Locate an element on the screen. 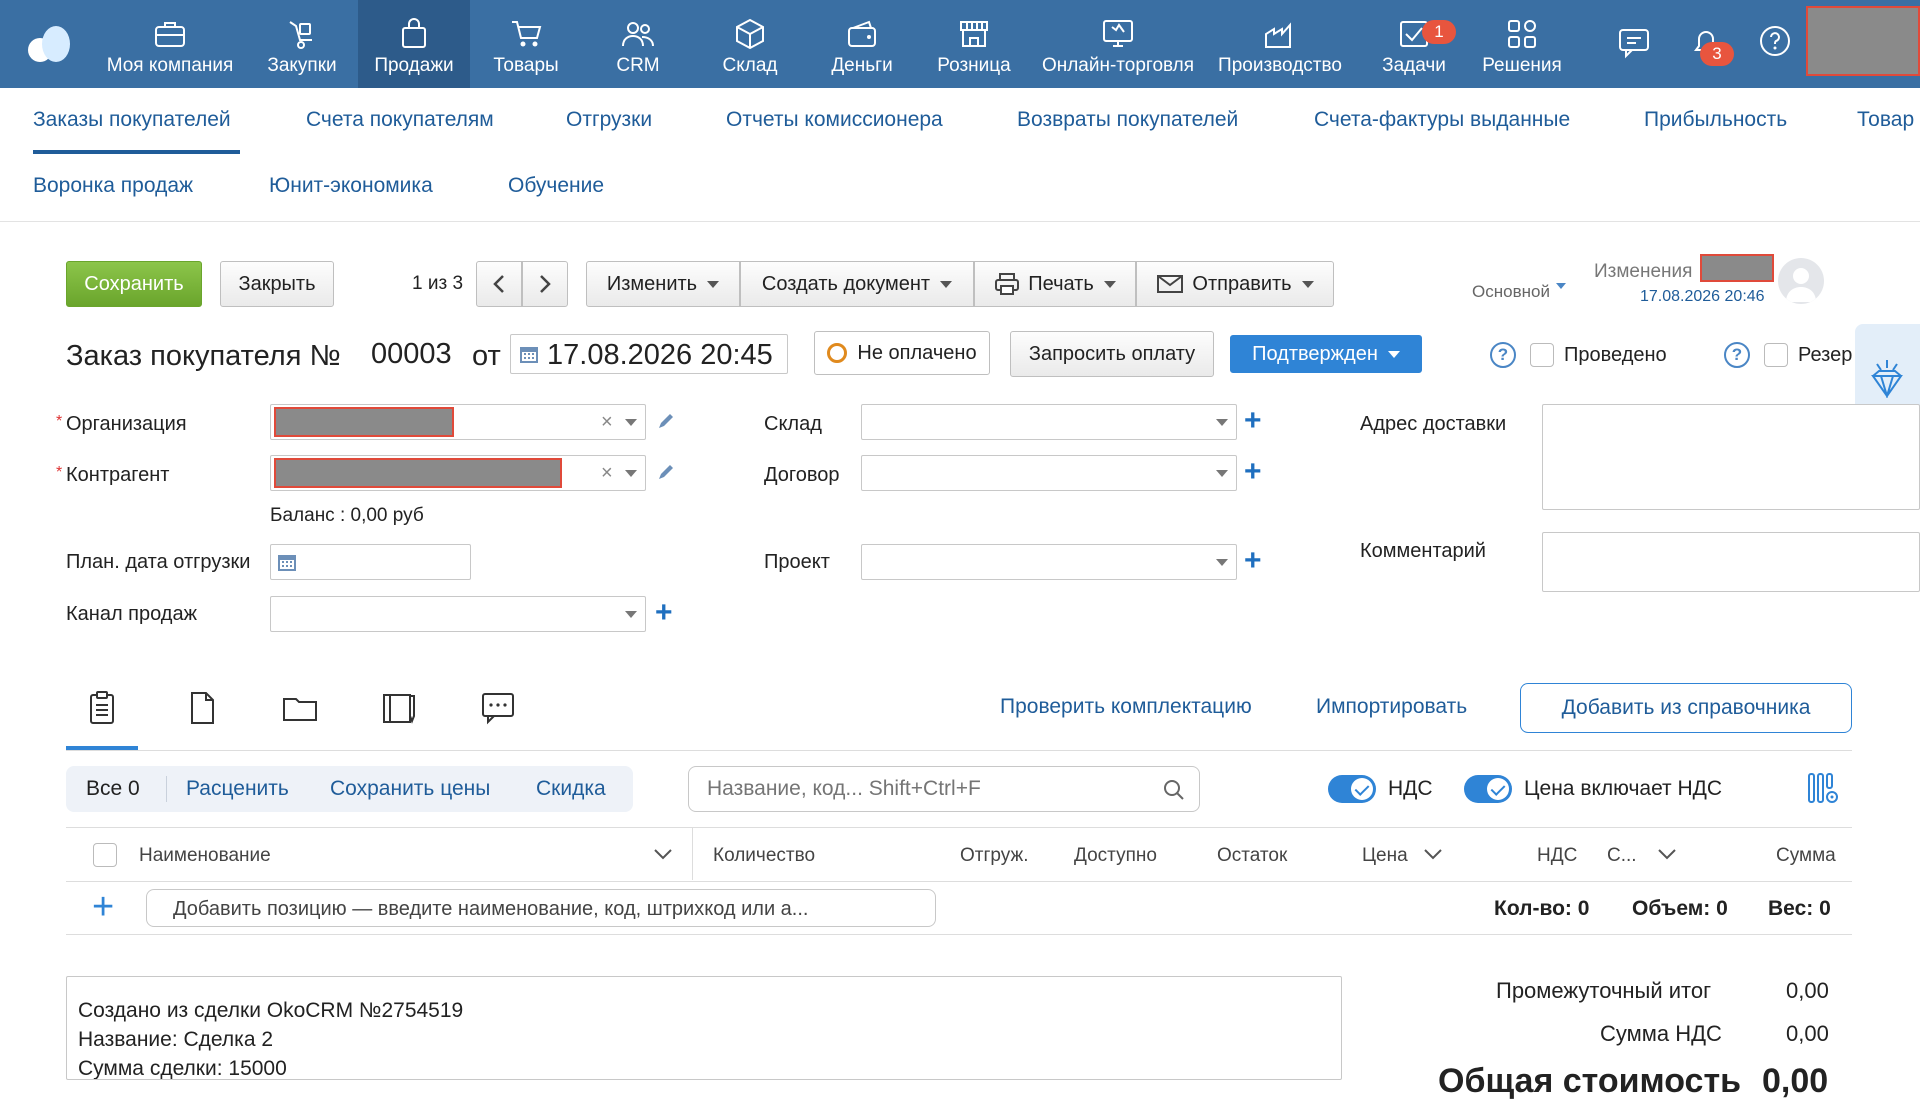 The width and height of the screenshot is (1920, 1101). contractor-select: × is located at coordinates (458, 473).